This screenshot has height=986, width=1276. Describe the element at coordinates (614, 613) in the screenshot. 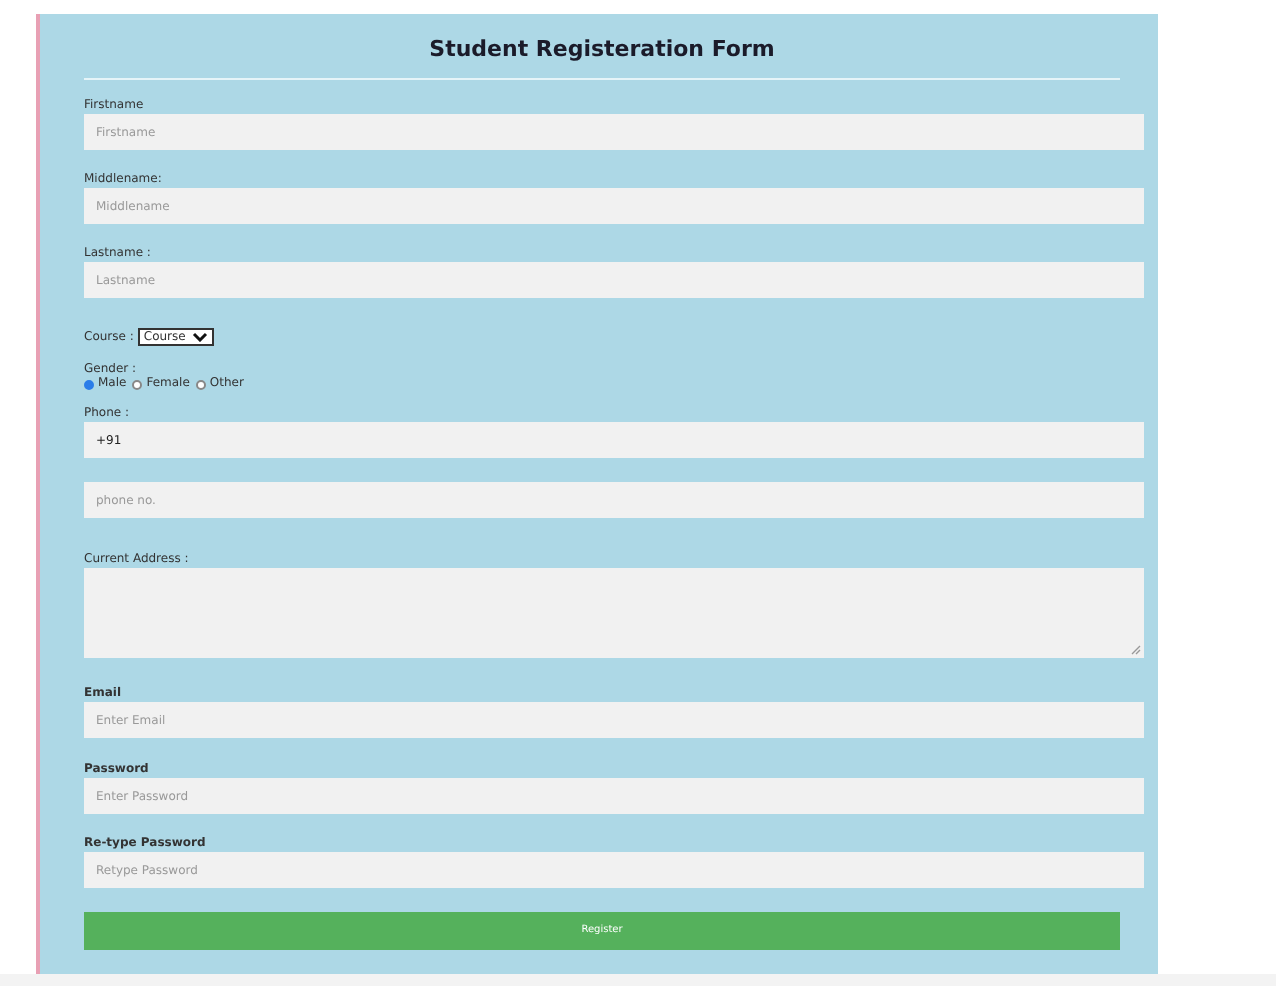

I see `address-textarea` at that location.